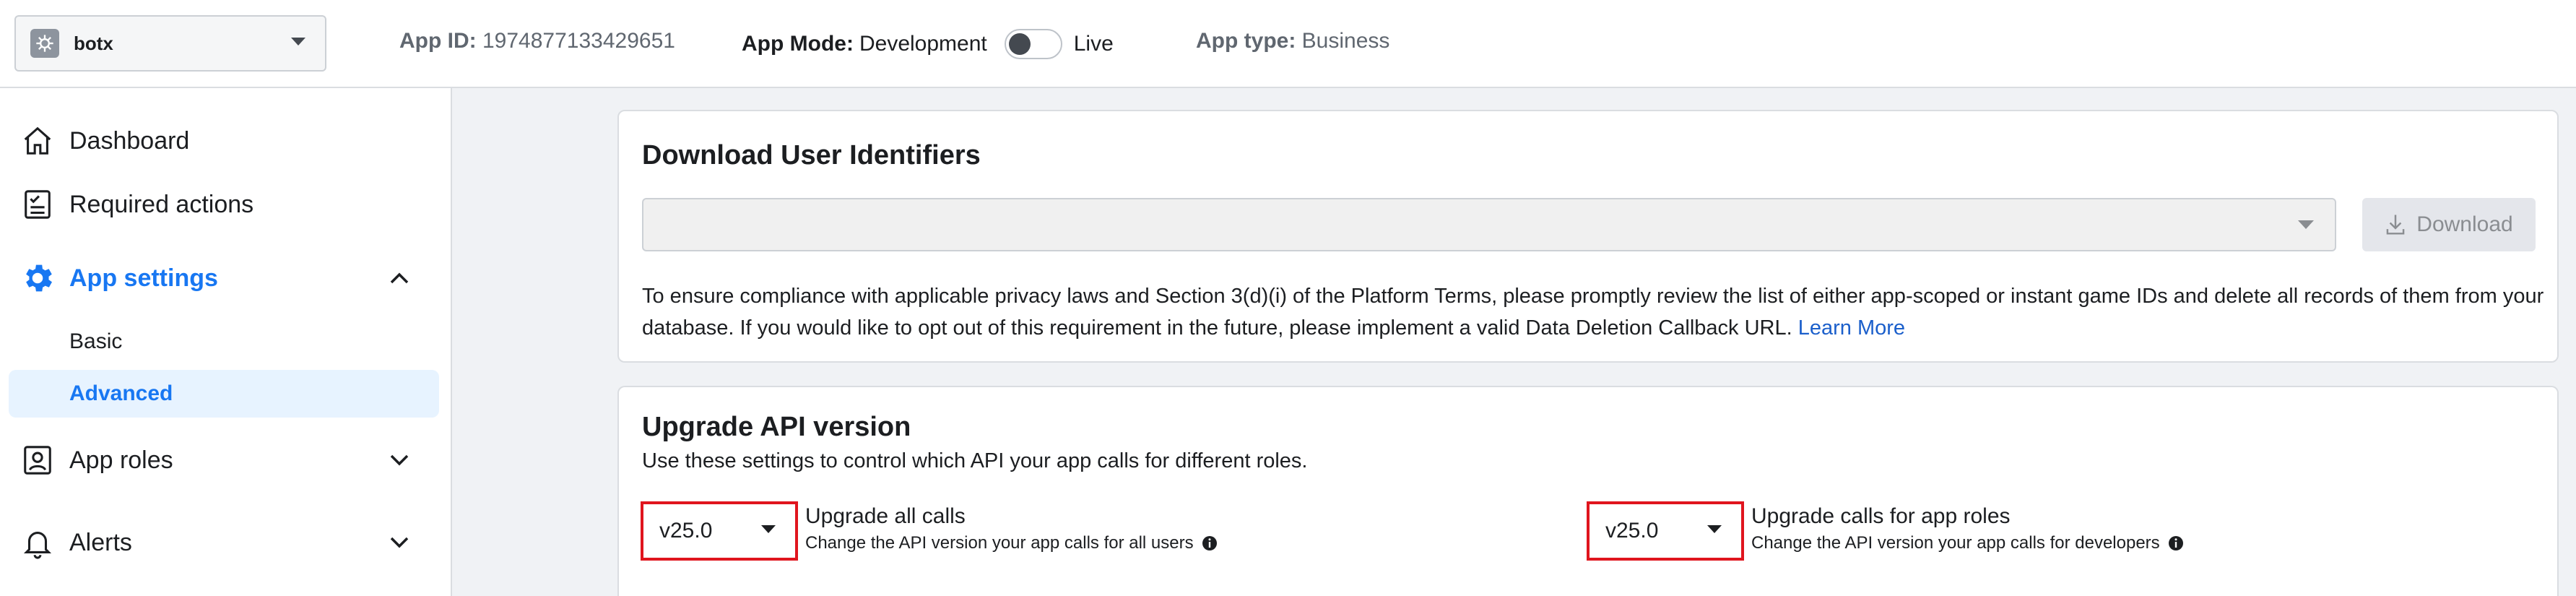 This screenshot has width=2576, height=596. I want to click on sidebar-item-label: Dashboard, so click(129, 140).